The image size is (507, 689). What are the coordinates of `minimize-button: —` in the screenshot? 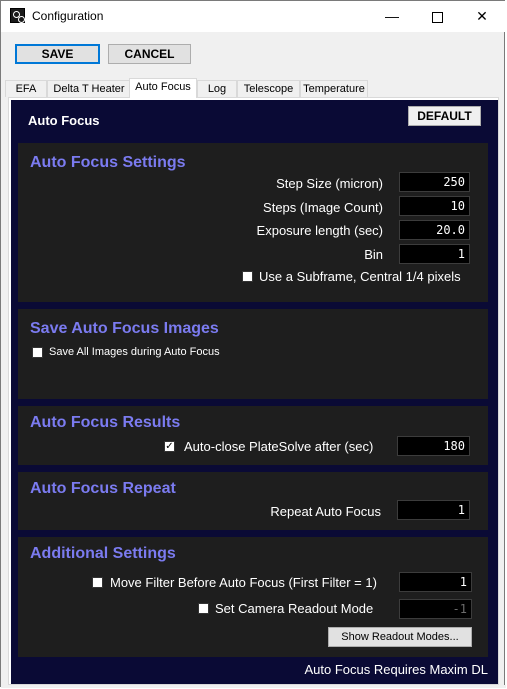 It's located at (392, 16).